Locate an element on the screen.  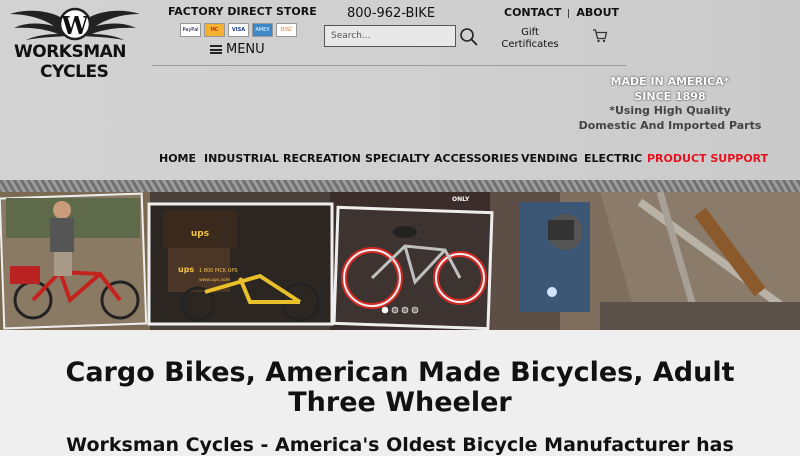
logo-wordmark-bottom: CYCLES is located at coordinates (74, 72).